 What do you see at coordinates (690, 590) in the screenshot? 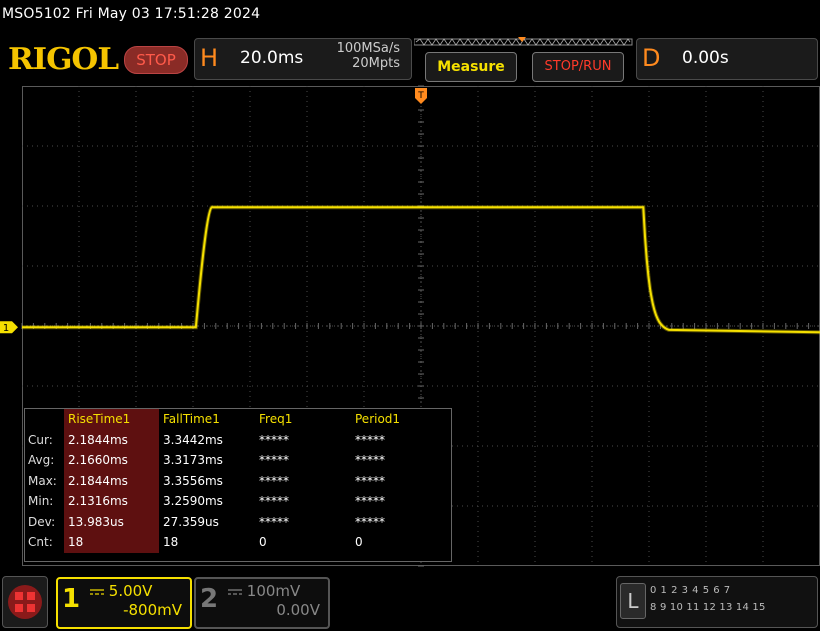
I see `digital-channels-0-7: 0 1 2 3 4 5 6 7` at bounding box center [690, 590].